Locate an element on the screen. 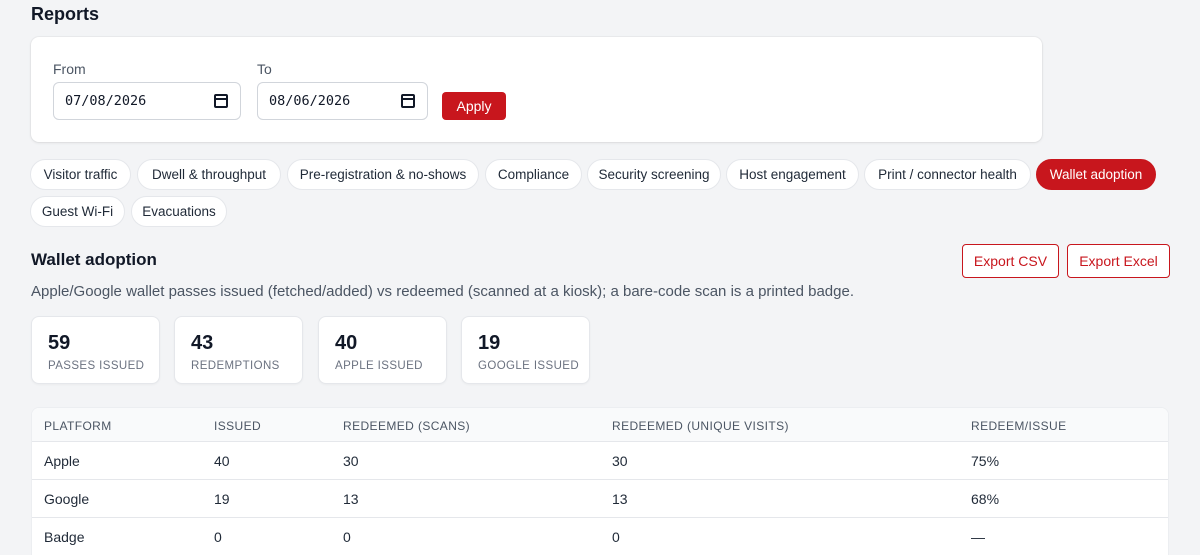  tab-pre-registration: Pre-registration & no-shows is located at coordinates (383, 174).